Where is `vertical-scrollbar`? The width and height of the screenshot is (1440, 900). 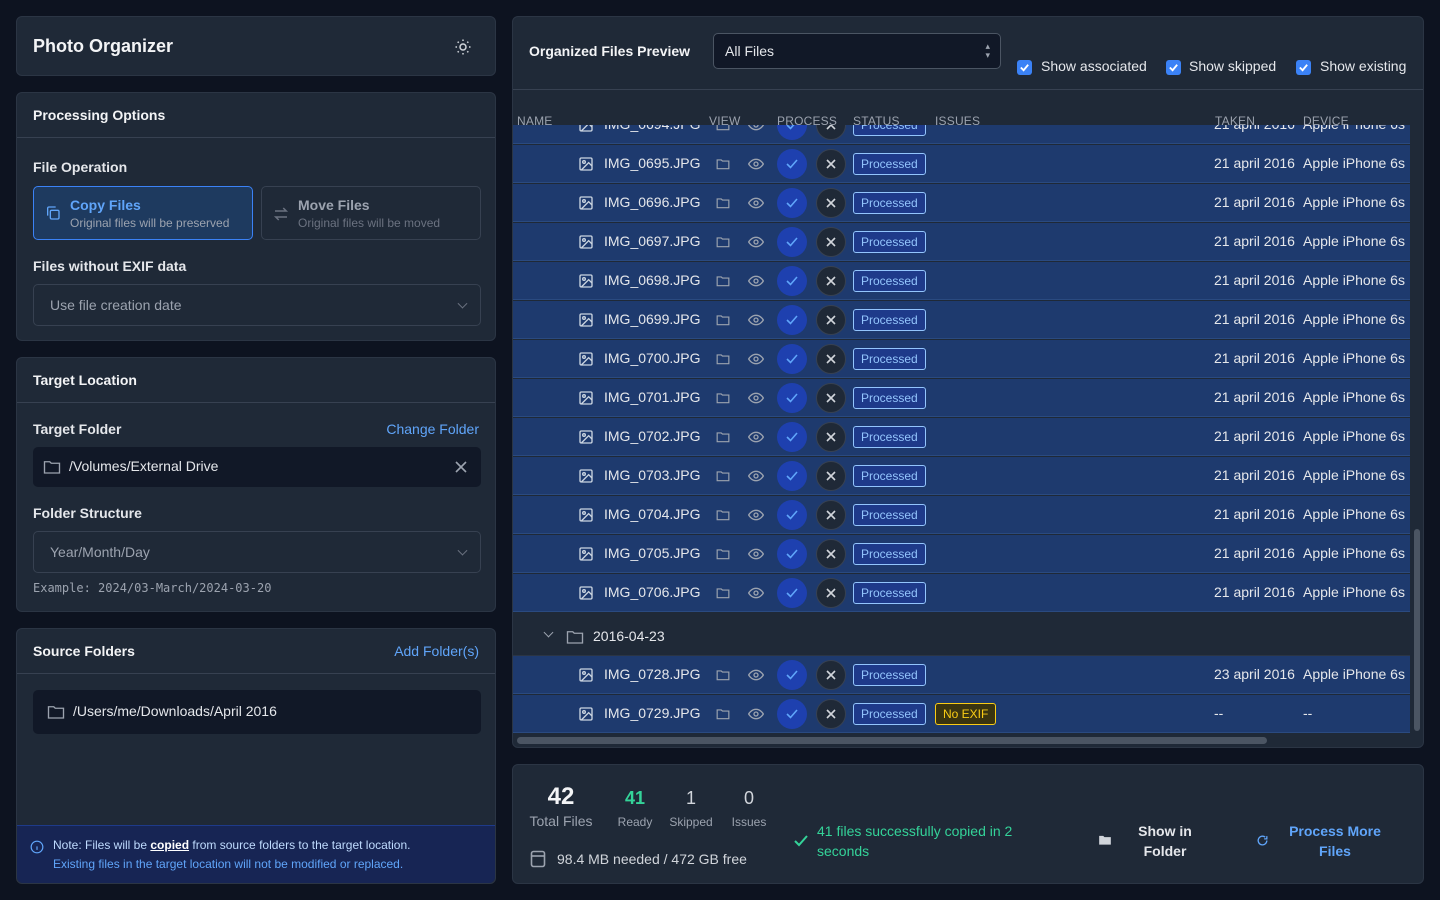 vertical-scrollbar is located at coordinates (1417, 630).